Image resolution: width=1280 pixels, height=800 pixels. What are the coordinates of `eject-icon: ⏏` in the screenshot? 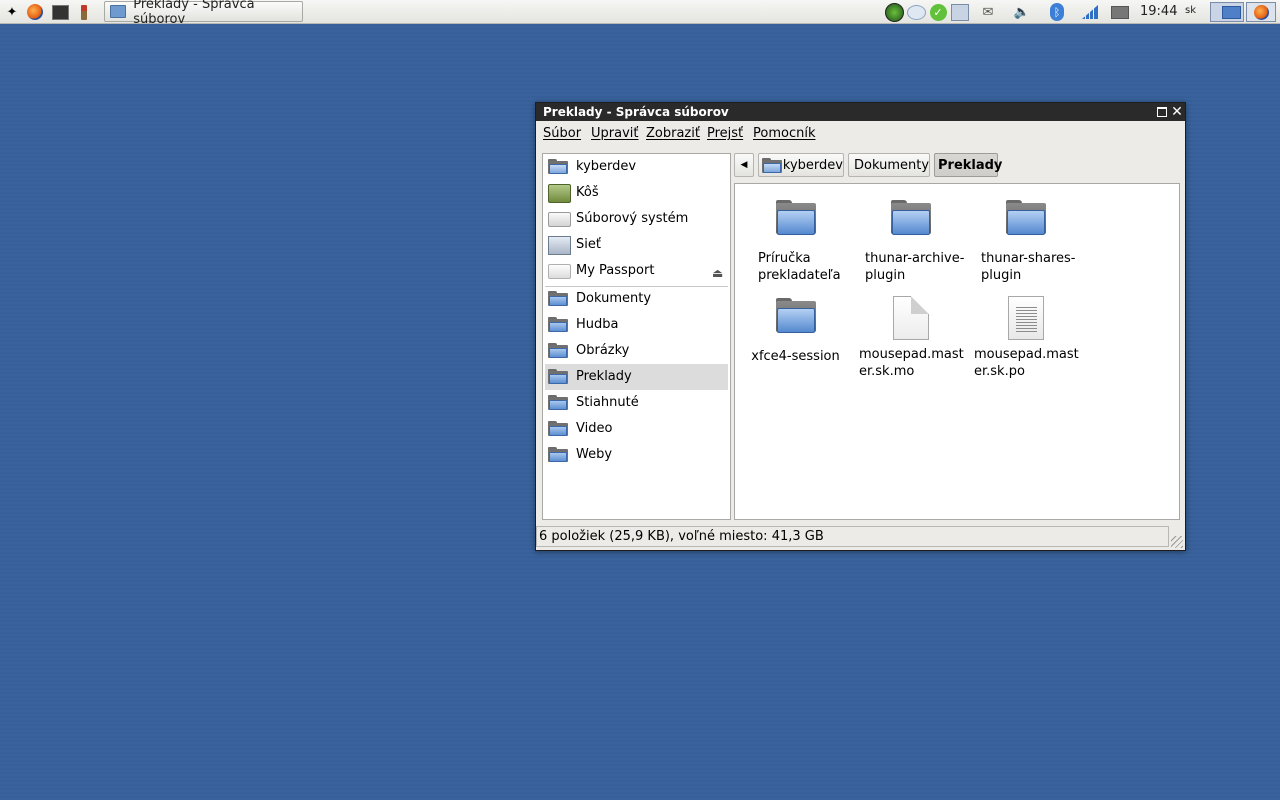 It's located at (717, 273).